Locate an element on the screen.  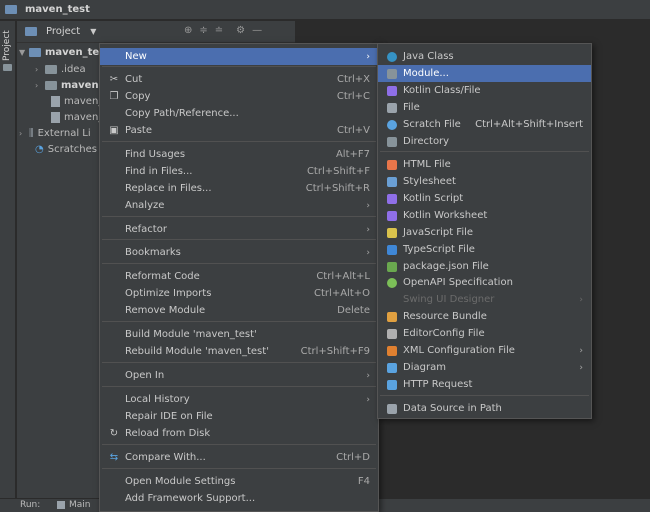
project-view-selector: Project is located at coordinates (63, 31).